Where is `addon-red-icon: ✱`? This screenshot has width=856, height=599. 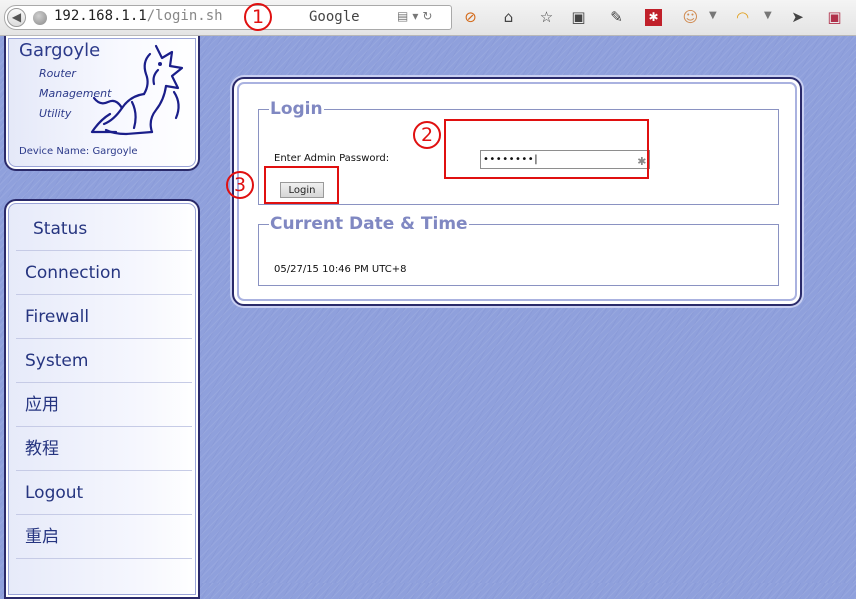
addon-red-icon: ✱ is located at coordinates (653, 17).